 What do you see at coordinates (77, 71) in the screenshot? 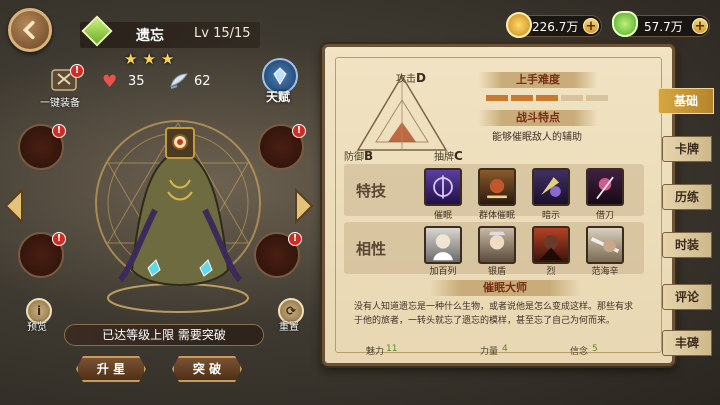
I see `equip-alert-badge: !` at bounding box center [77, 71].